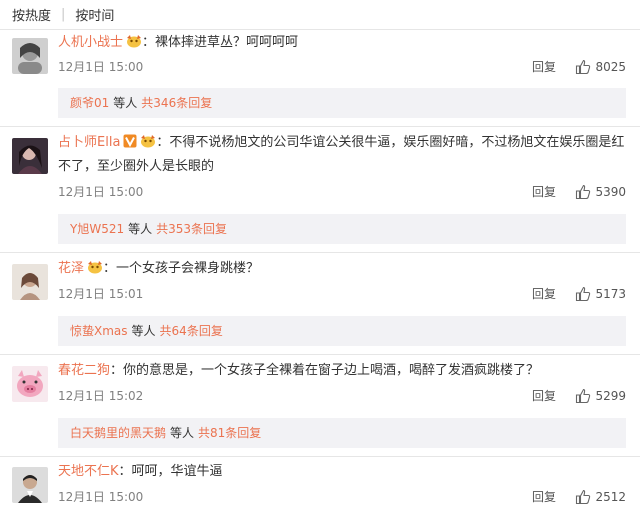  Describe the element at coordinates (342, 192) in the screenshot. I see `comment-meta: 12月1日 15:00 回复 5390` at that location.